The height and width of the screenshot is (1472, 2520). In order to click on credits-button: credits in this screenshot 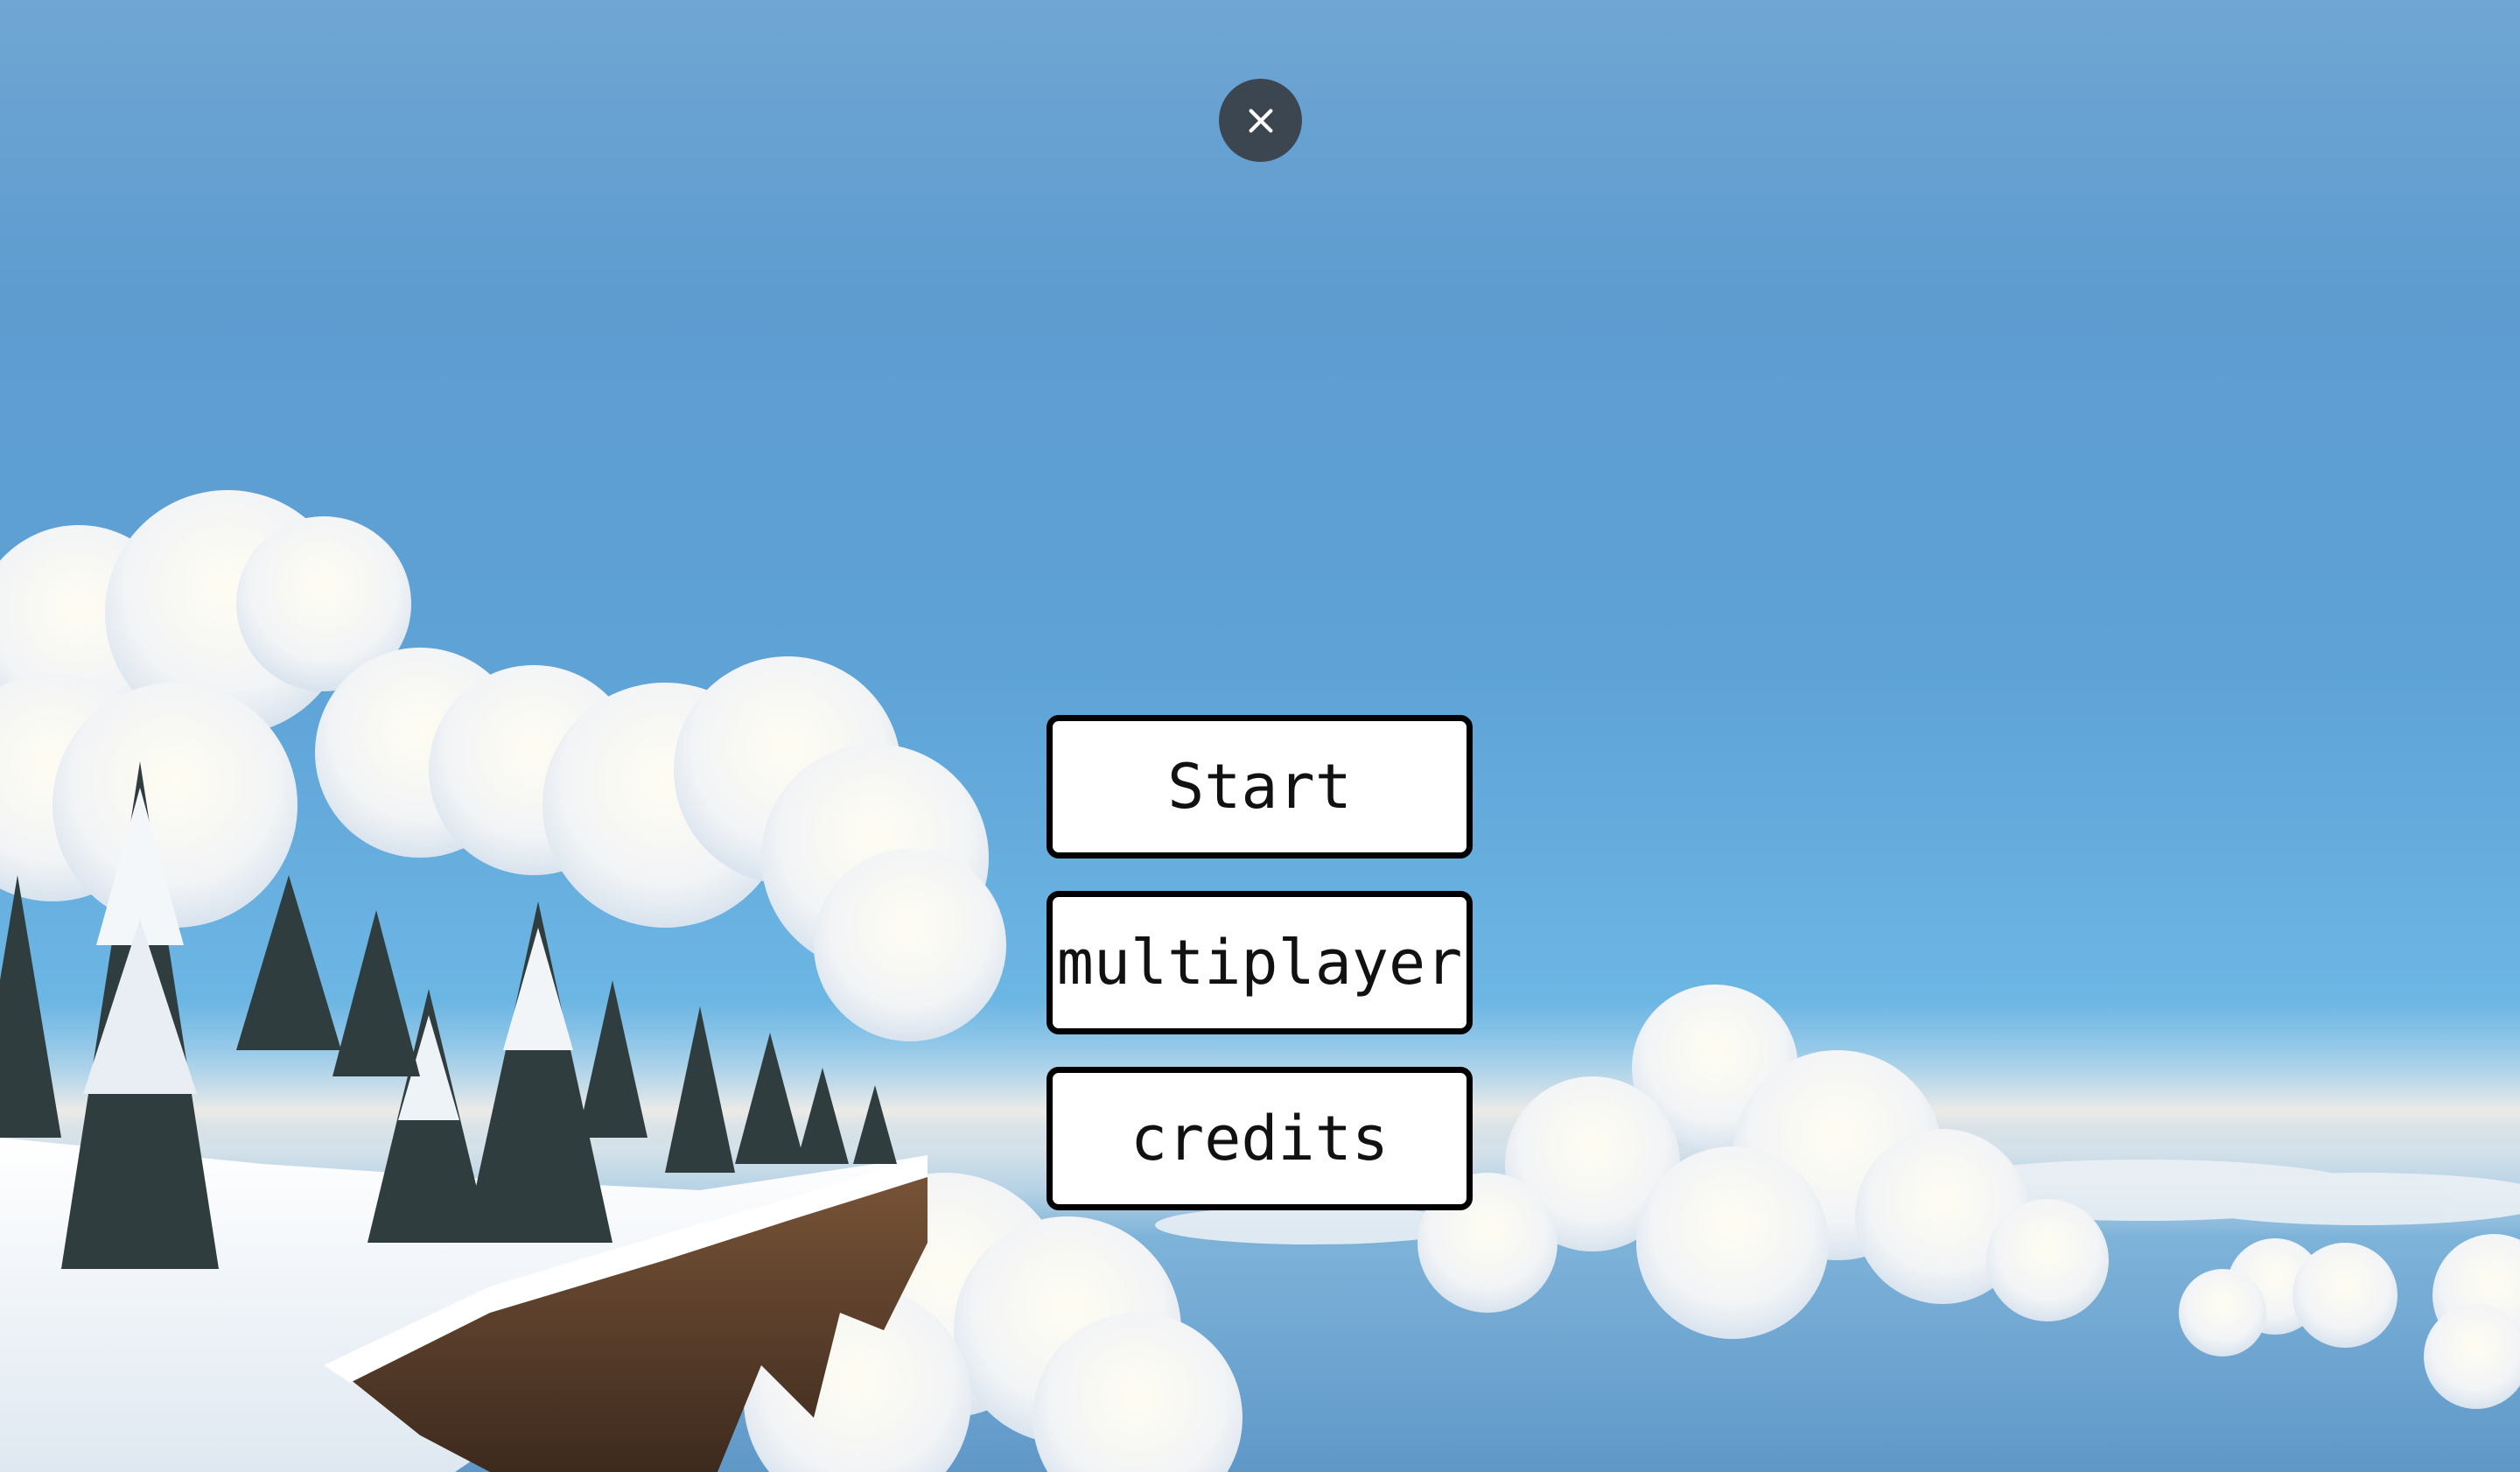, I will do `click(1259, 1139)`.